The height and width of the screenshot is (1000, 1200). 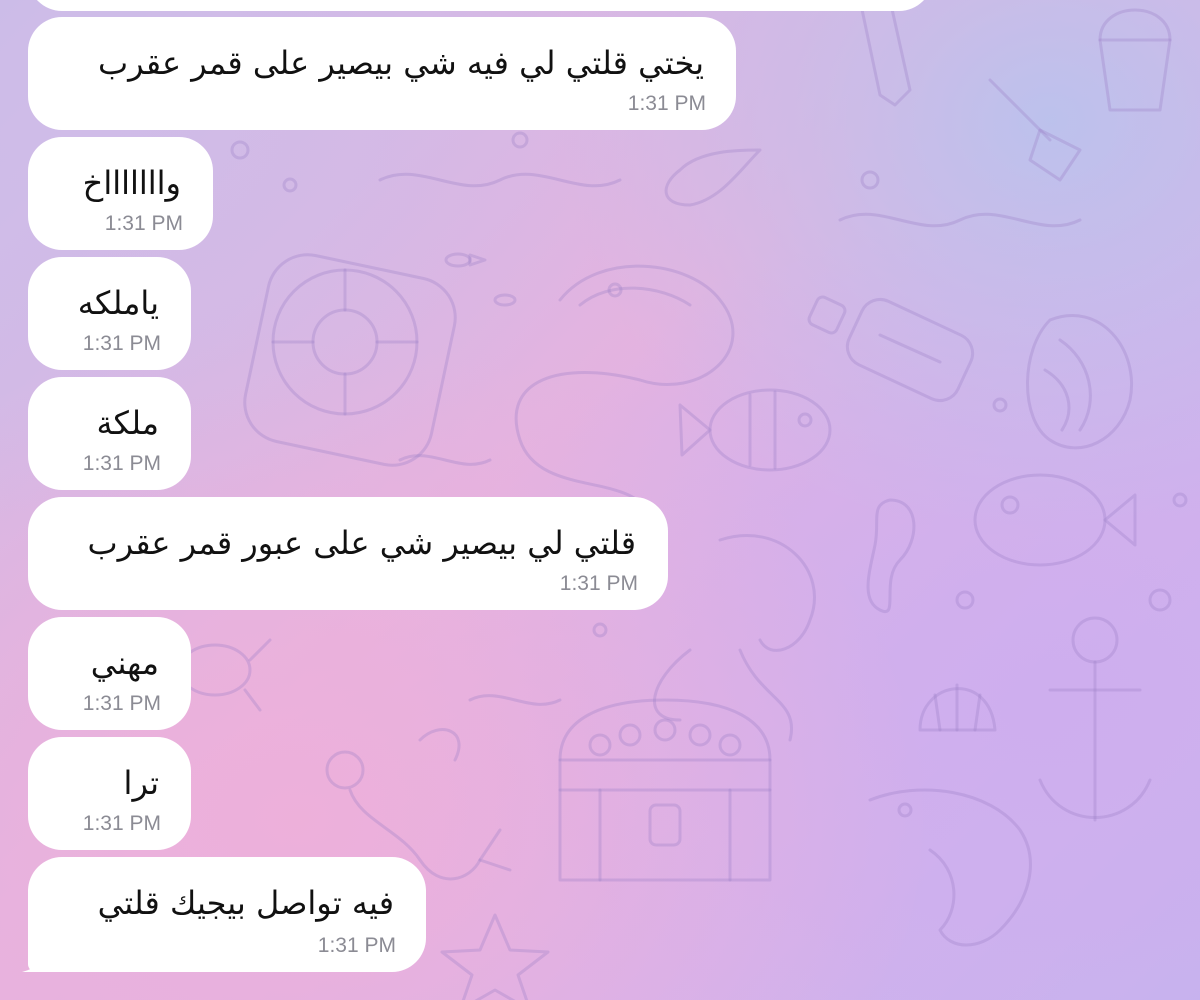 I want to click on message-text: فيه تواصل بيجيك قلتي, so click(x=245, y=903).